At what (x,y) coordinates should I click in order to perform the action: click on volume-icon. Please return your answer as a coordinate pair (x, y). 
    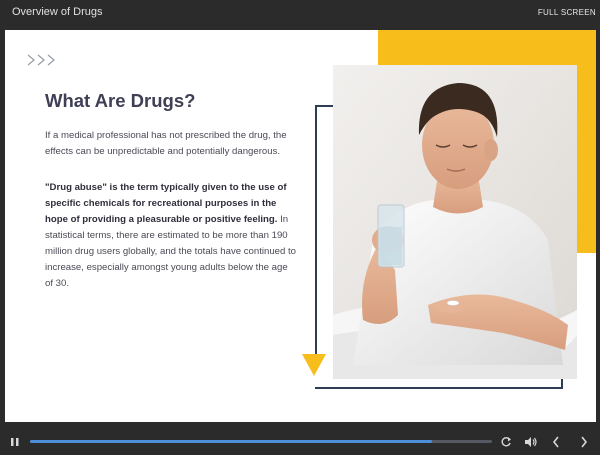
    Looking at the image, I should click on (531, 442).